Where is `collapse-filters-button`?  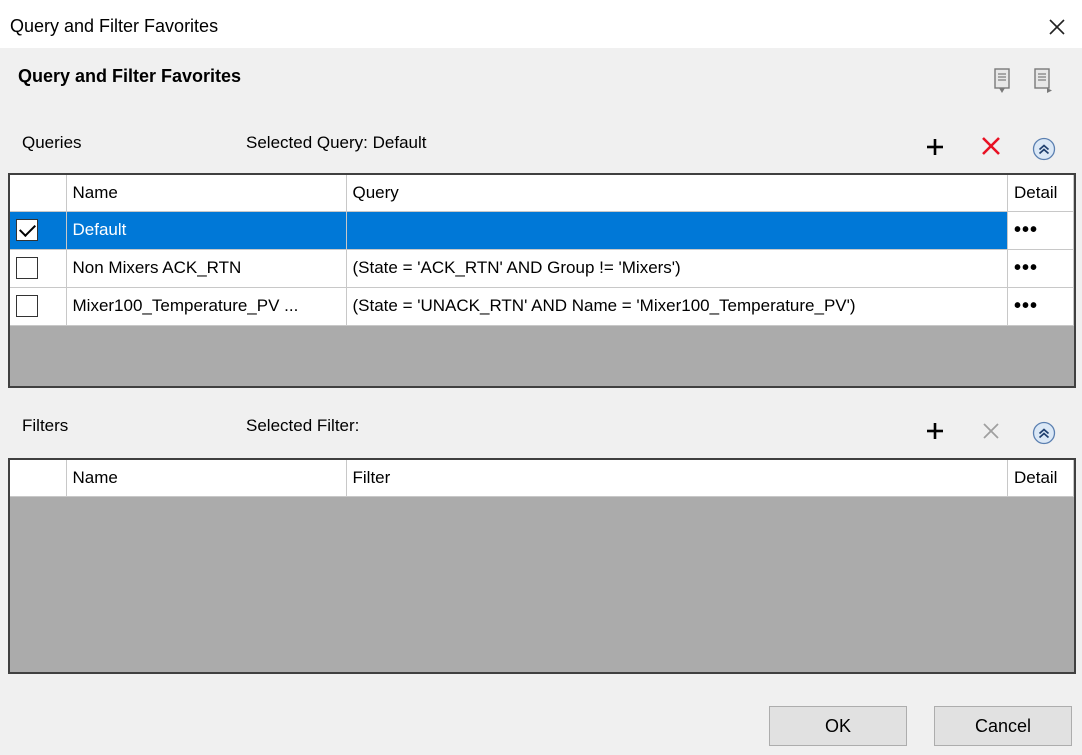 collapse-filters-button is located at coordinates (1045, 433).